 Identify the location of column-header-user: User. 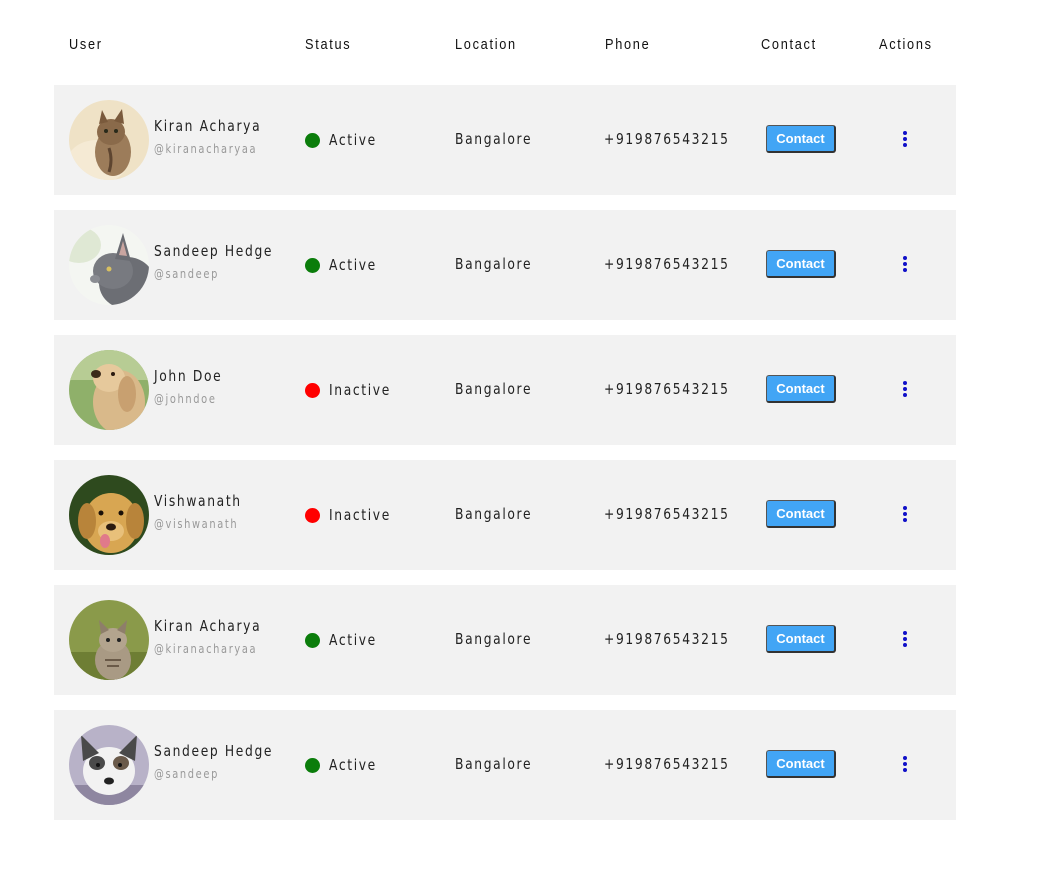
(86, 44).